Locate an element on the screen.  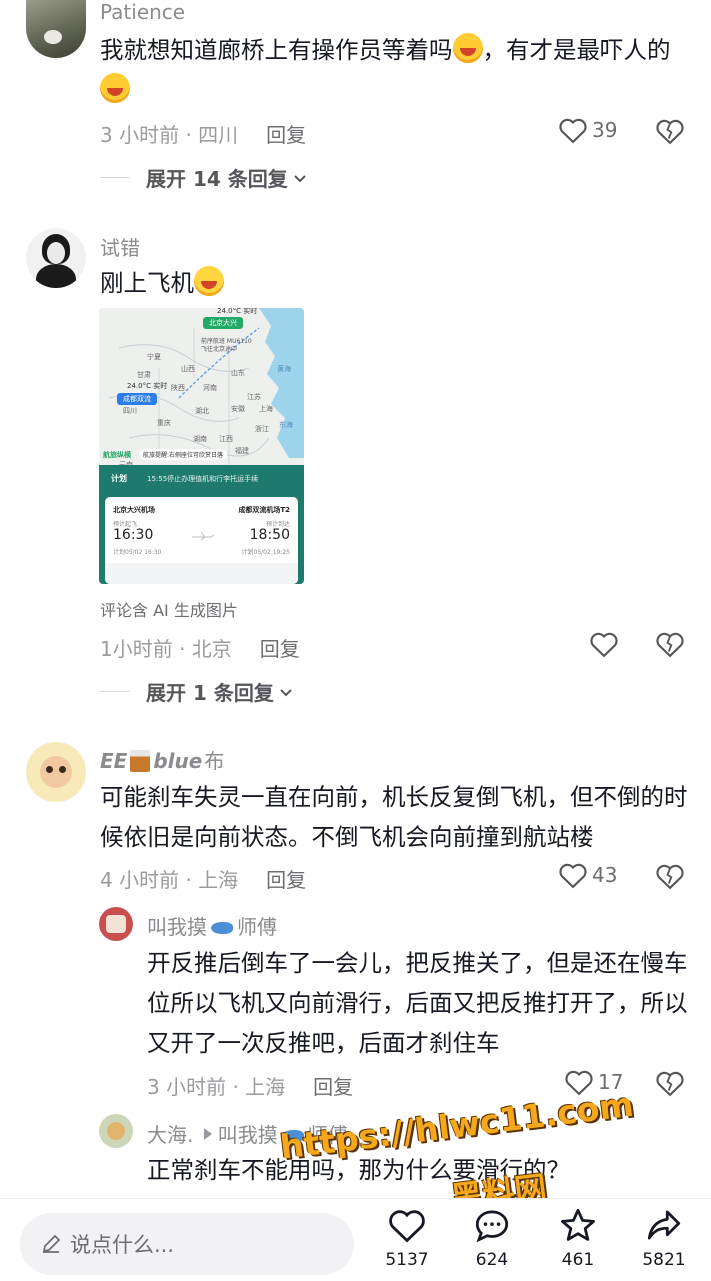
username-part: 叫我摸 is located at coordinates (247, 1135).